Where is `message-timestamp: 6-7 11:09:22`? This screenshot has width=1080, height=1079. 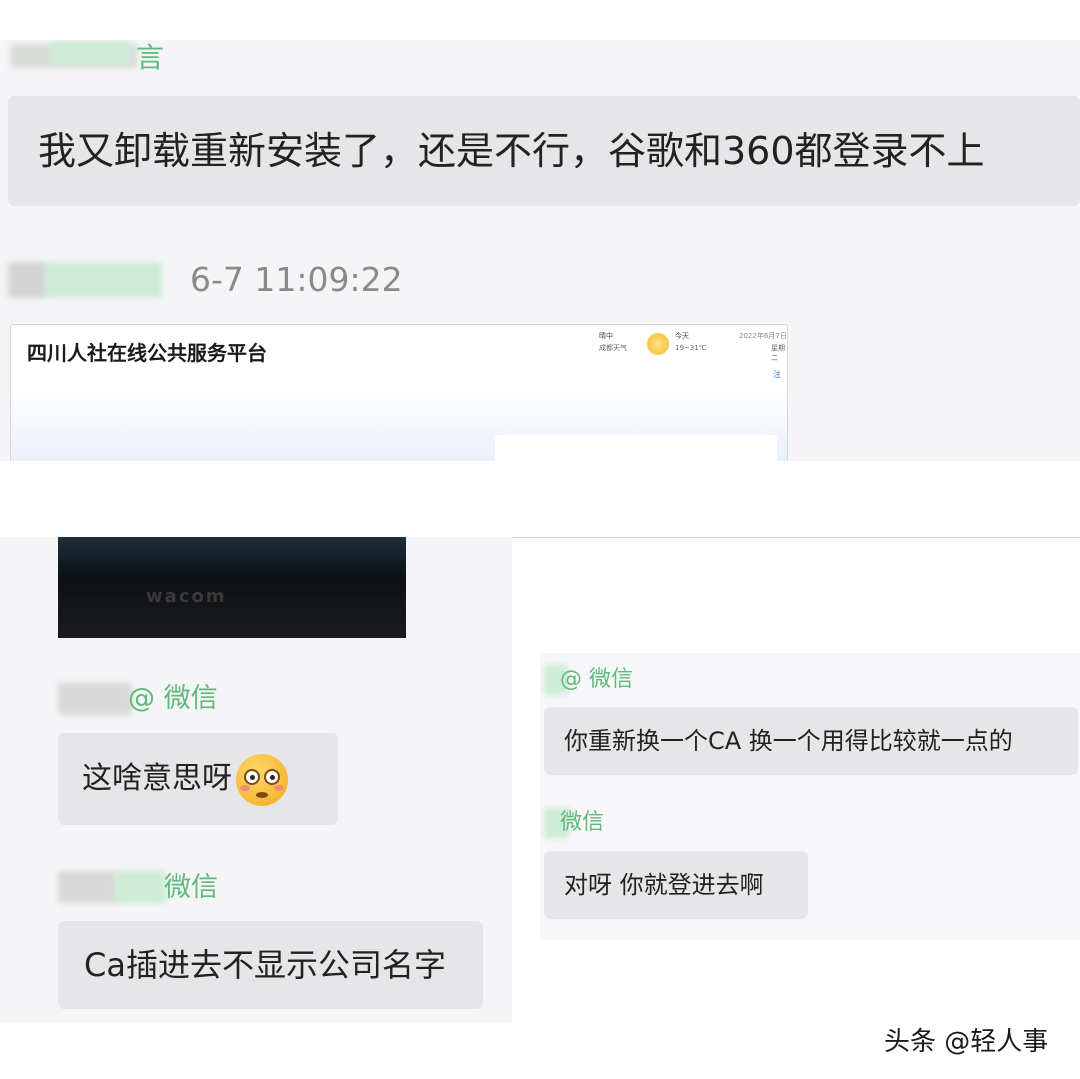
message-timestamp: 6-7 11:09:22 is located at coordinates (296, 279).